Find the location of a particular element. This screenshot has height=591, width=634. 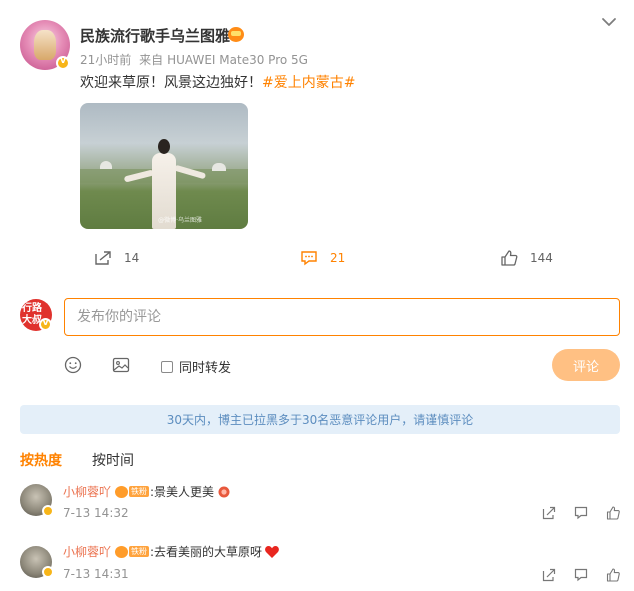

notice-banner: 30天内，博主已拉黑多于30名恶意评论用户，请谨慎评论 is located at coordinates (320, 419).